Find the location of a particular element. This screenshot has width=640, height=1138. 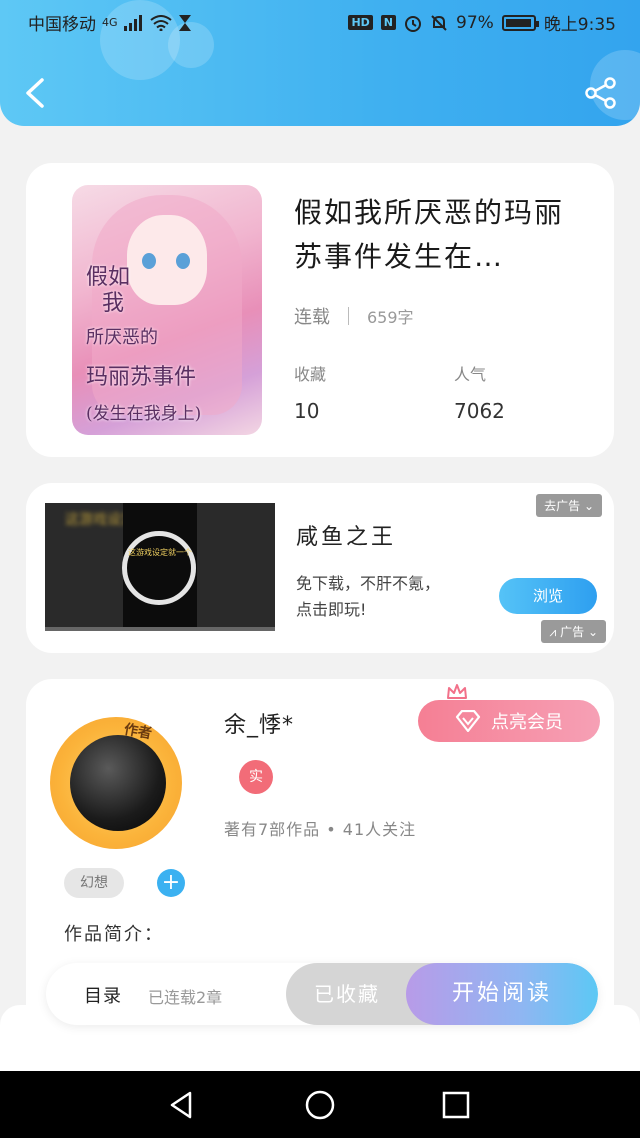

remove-ad-button: 去广告 ⌄ is located at coordinates (569, 505).